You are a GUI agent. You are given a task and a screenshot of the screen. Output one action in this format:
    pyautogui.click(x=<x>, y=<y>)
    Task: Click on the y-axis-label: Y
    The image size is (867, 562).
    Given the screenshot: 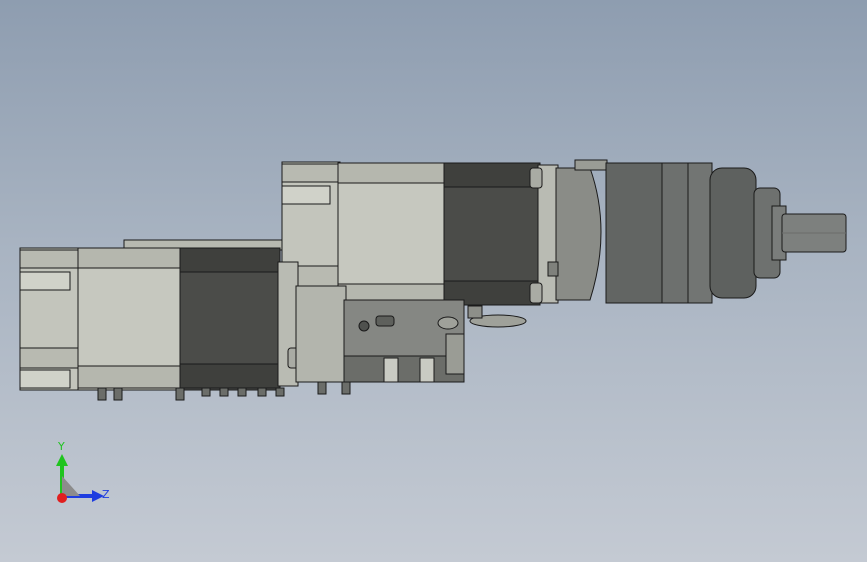 What is the action you would take?
    pyautogui.click(x=61, y=446)
    